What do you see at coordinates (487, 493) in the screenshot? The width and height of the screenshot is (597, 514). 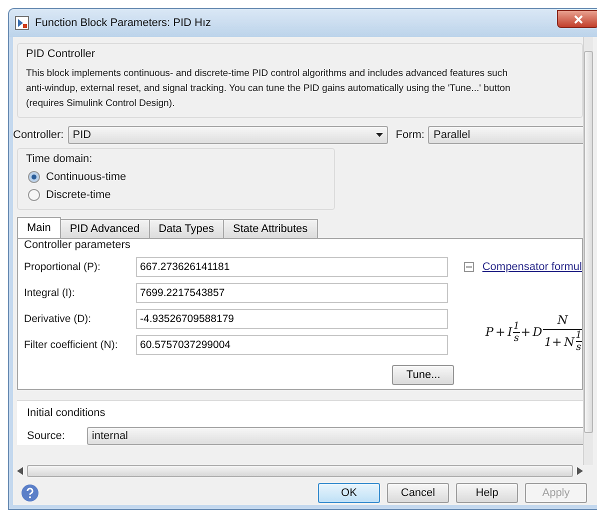 I see `dialog-button: Help` at bounding box center [487, 493].